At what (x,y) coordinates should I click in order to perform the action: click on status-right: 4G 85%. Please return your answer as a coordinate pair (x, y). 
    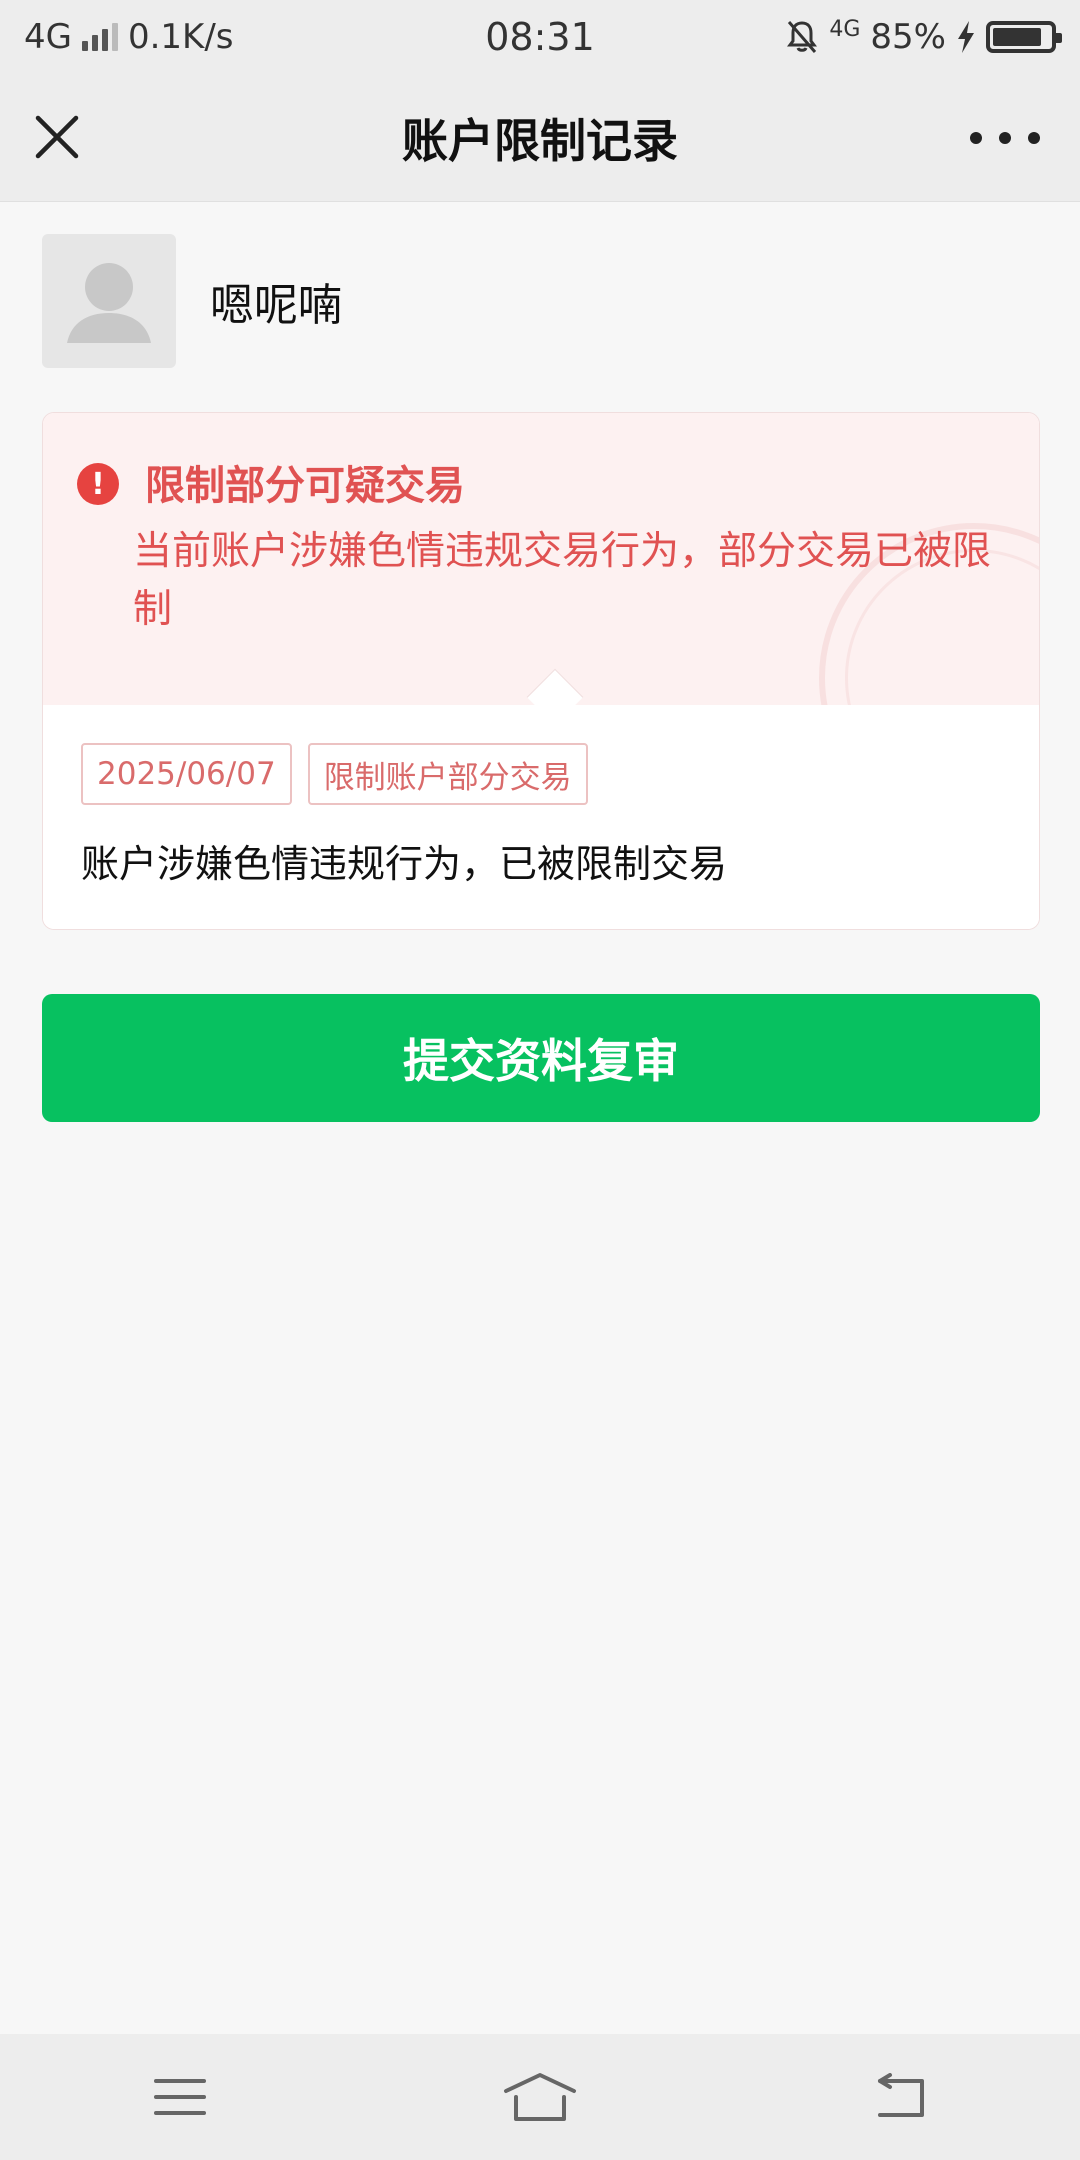
    Looking at the image, I should click on (923, 36).